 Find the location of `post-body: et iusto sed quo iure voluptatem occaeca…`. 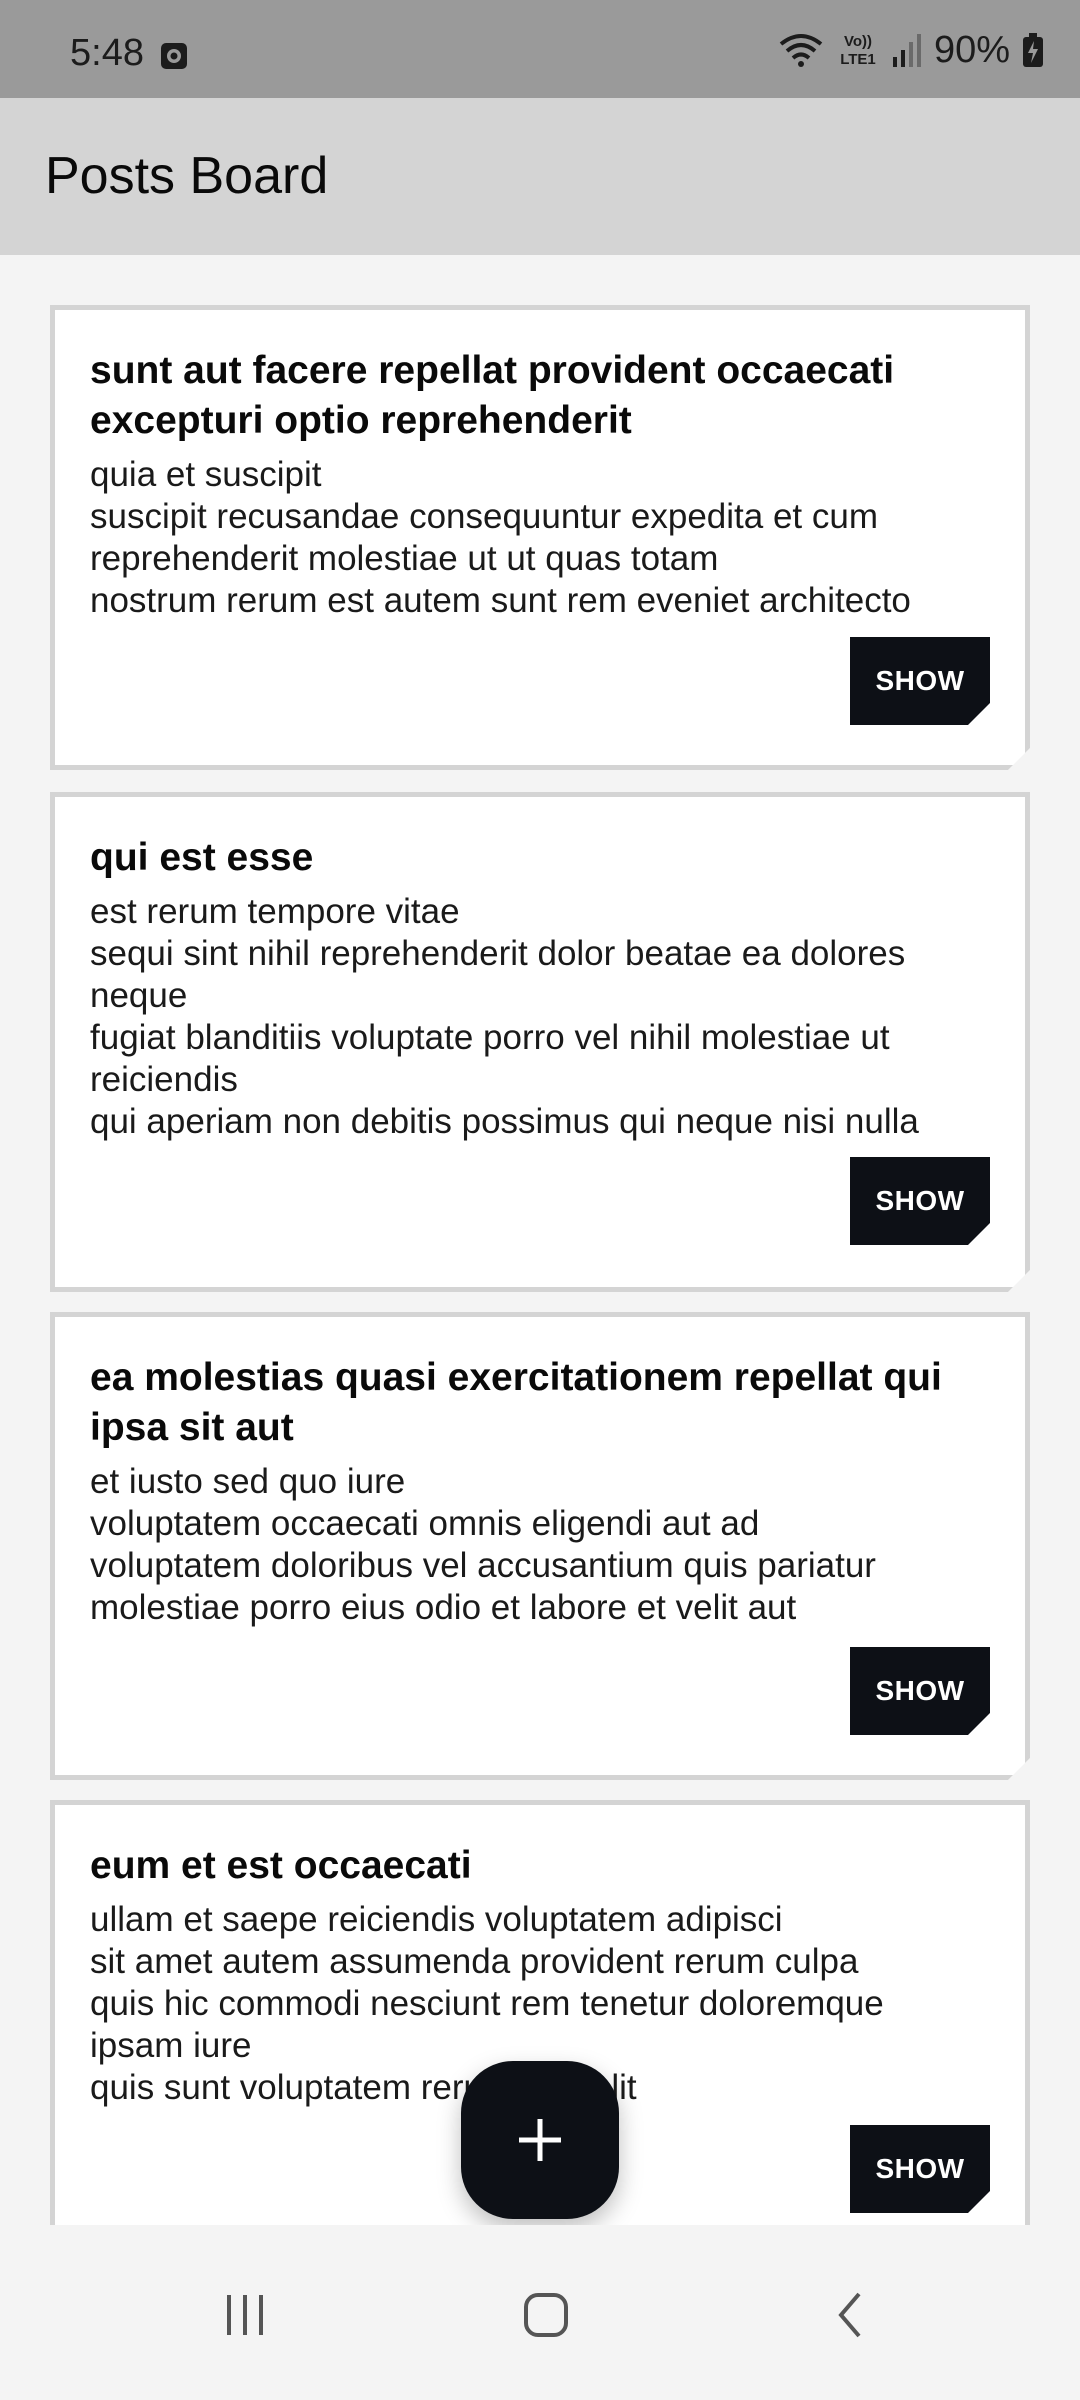

post-body: et iusto sed quo iure voluptatem occaeca… is located at coordinates (483, 1544).